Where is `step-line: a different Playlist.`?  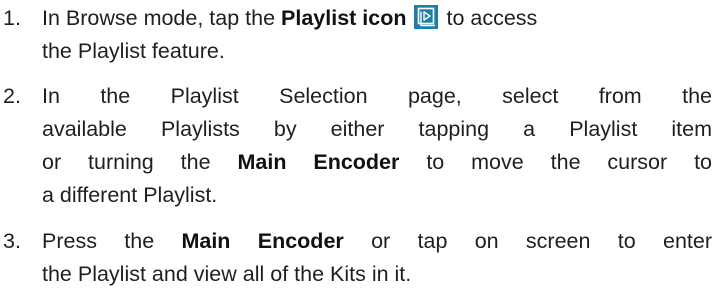
step-line: a different Playlist. is located at coordinates (130, 195).